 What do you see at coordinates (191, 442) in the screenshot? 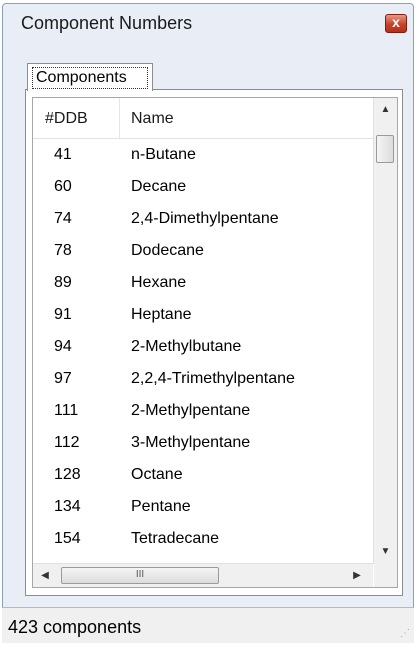
I see `component-name: 3-Methylpentane` at bounding box center [191, 442].